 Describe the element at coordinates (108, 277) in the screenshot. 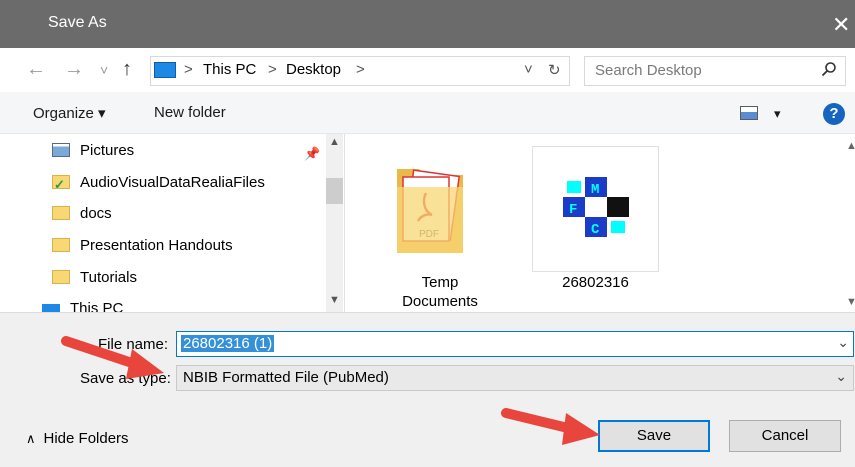

I see `sidebar-item-label: Tutorials` at that location.